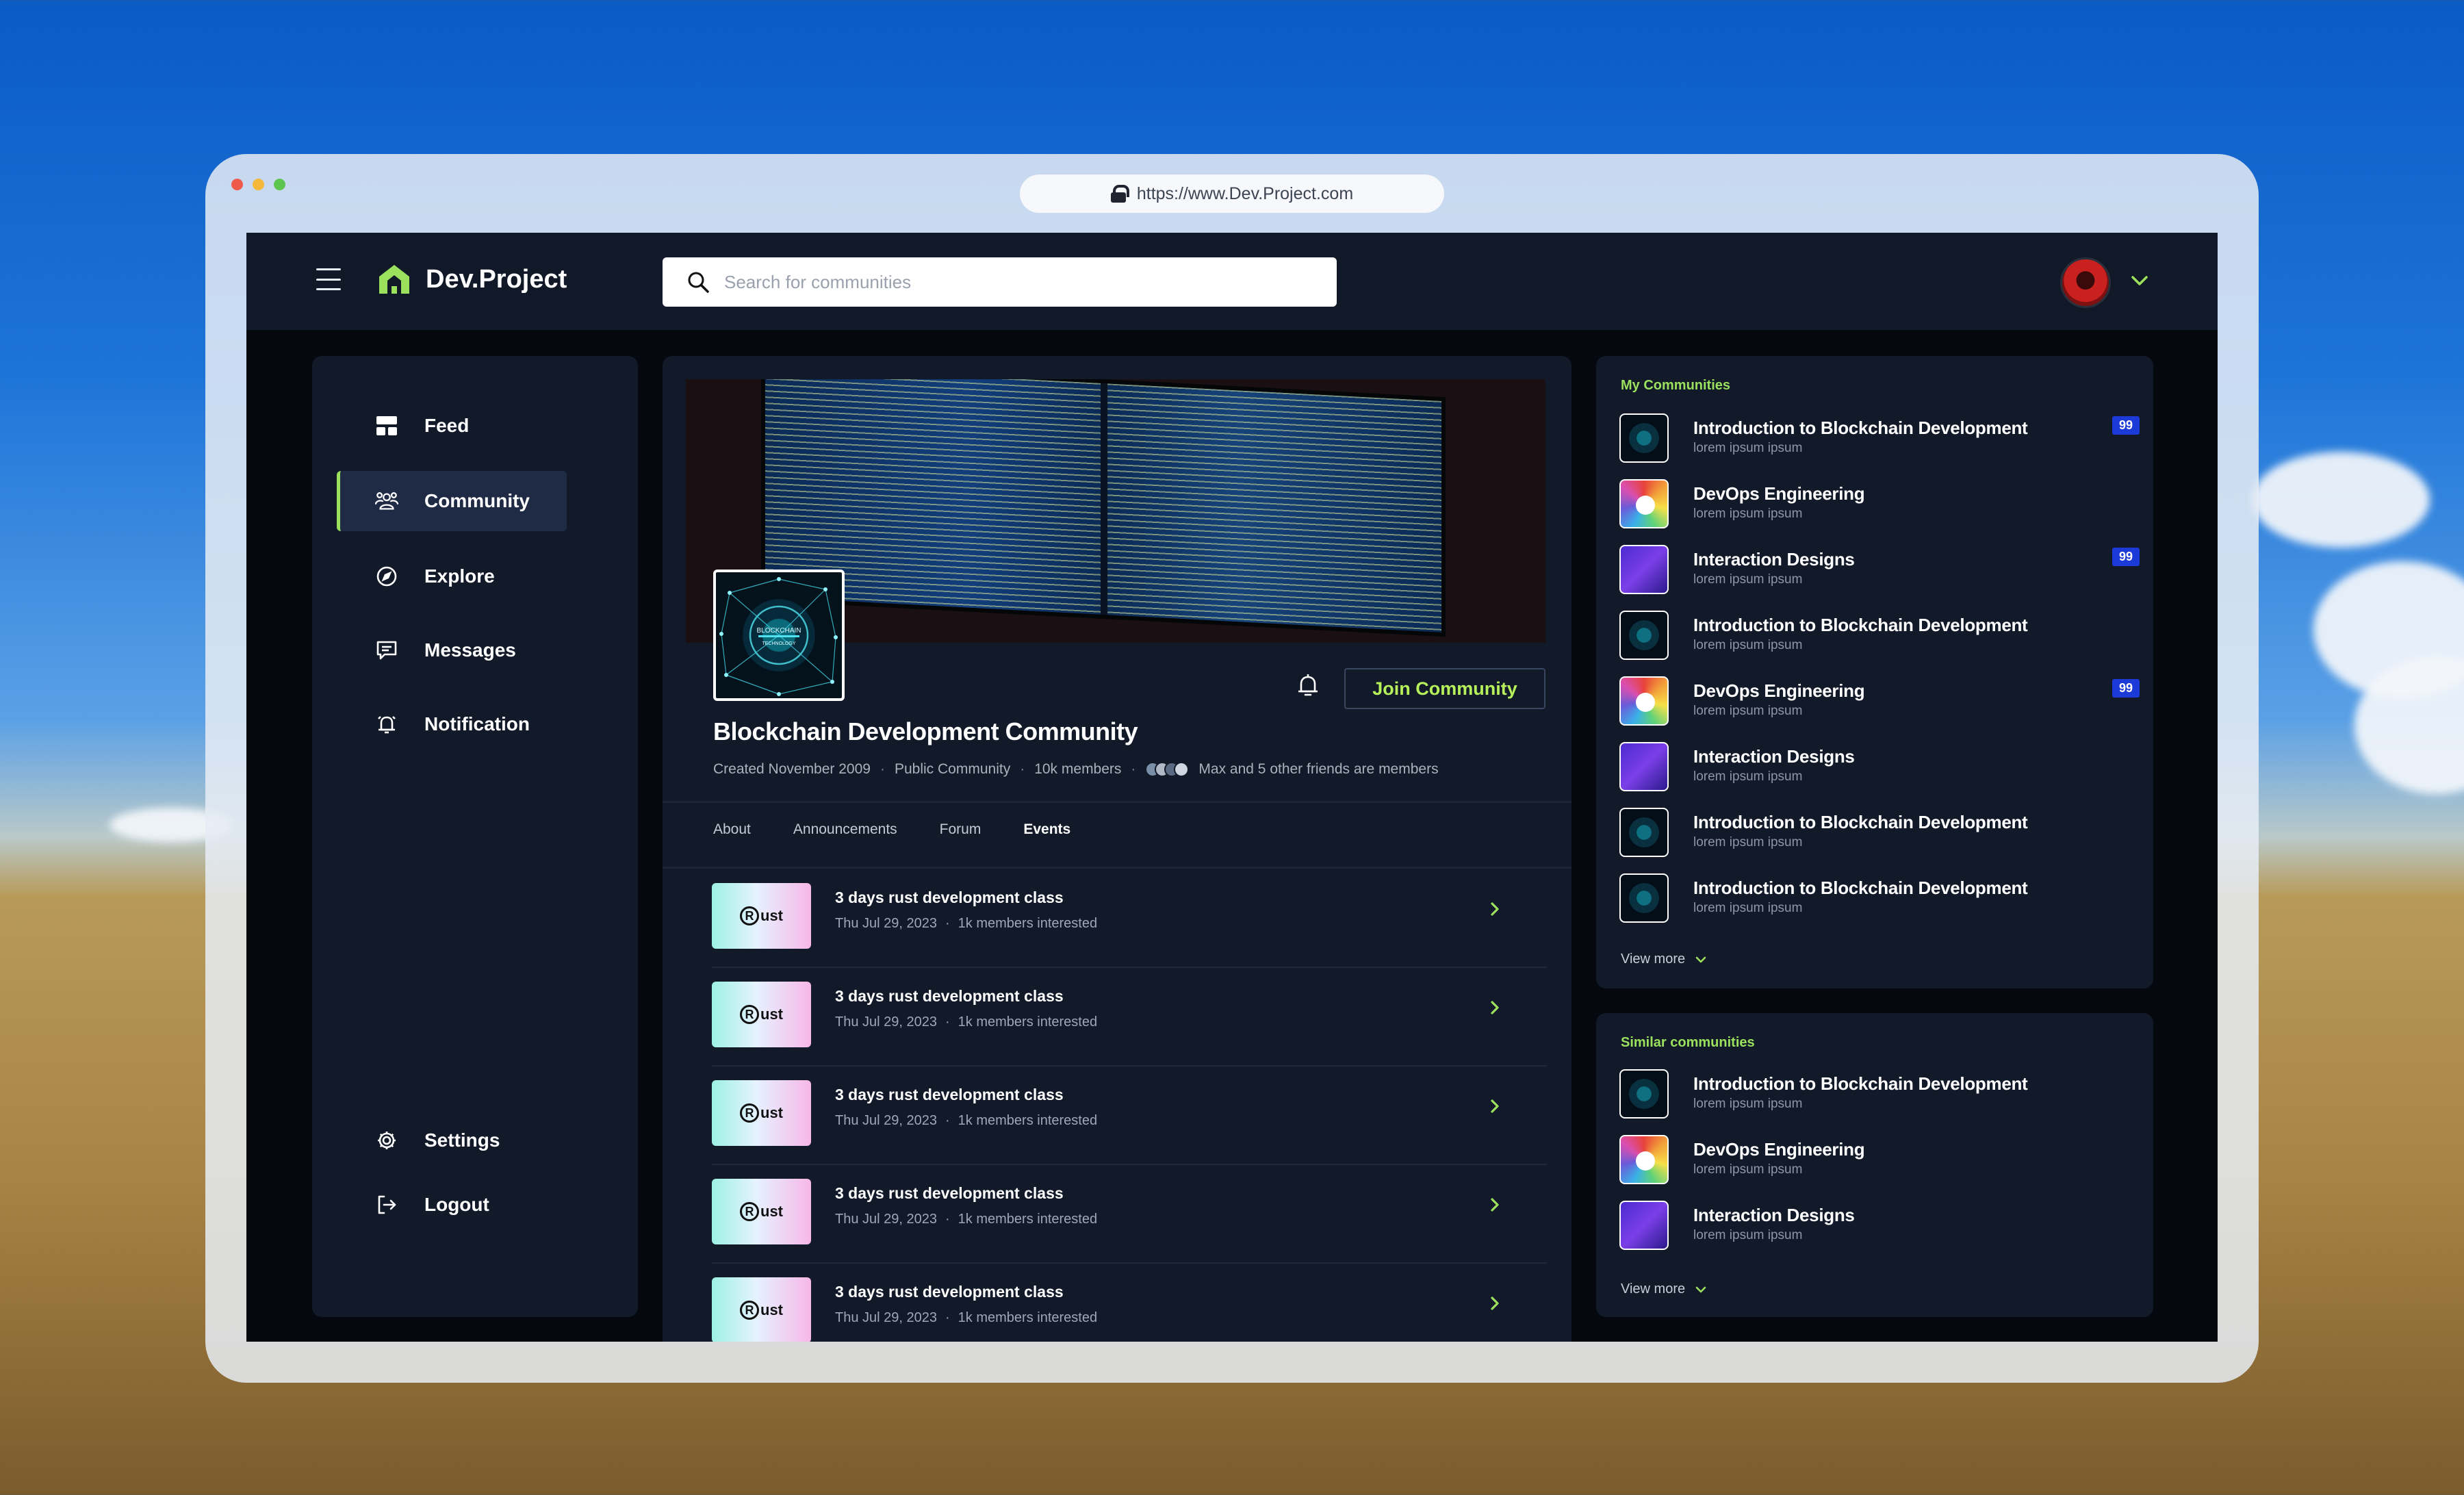 This screenshot has height=1495, width=2464. I want to click on sidebar-item-notification: Notification, so click(452, 724).